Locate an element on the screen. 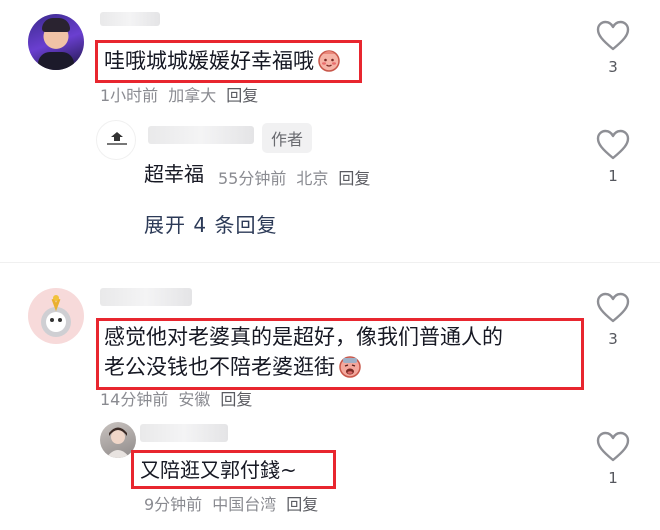  comment-text: 超幸福 is located at coordinates (174, 174).